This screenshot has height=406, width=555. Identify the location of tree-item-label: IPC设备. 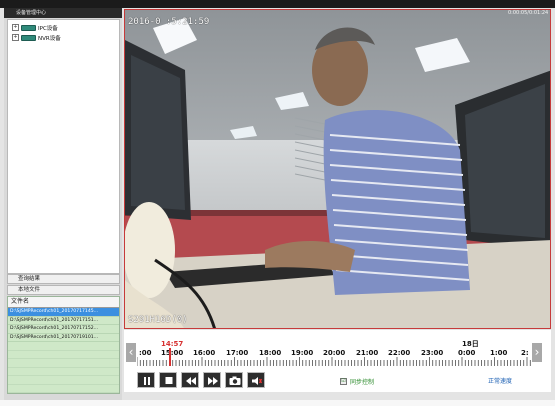
(48, 28).